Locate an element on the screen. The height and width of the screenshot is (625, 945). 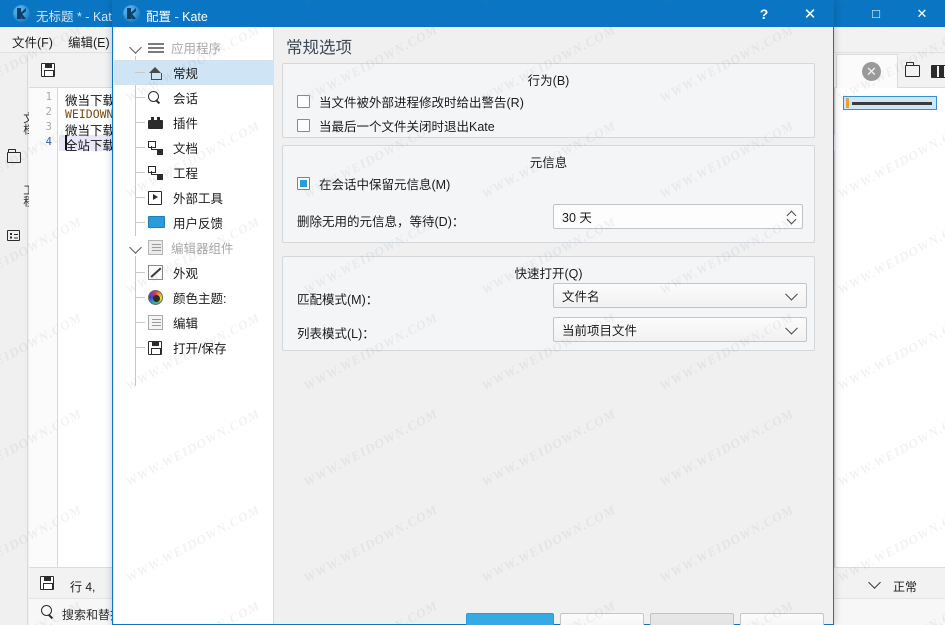
sidebar-item-external-tools: 外部工具 is located at coordinates (194, 197).